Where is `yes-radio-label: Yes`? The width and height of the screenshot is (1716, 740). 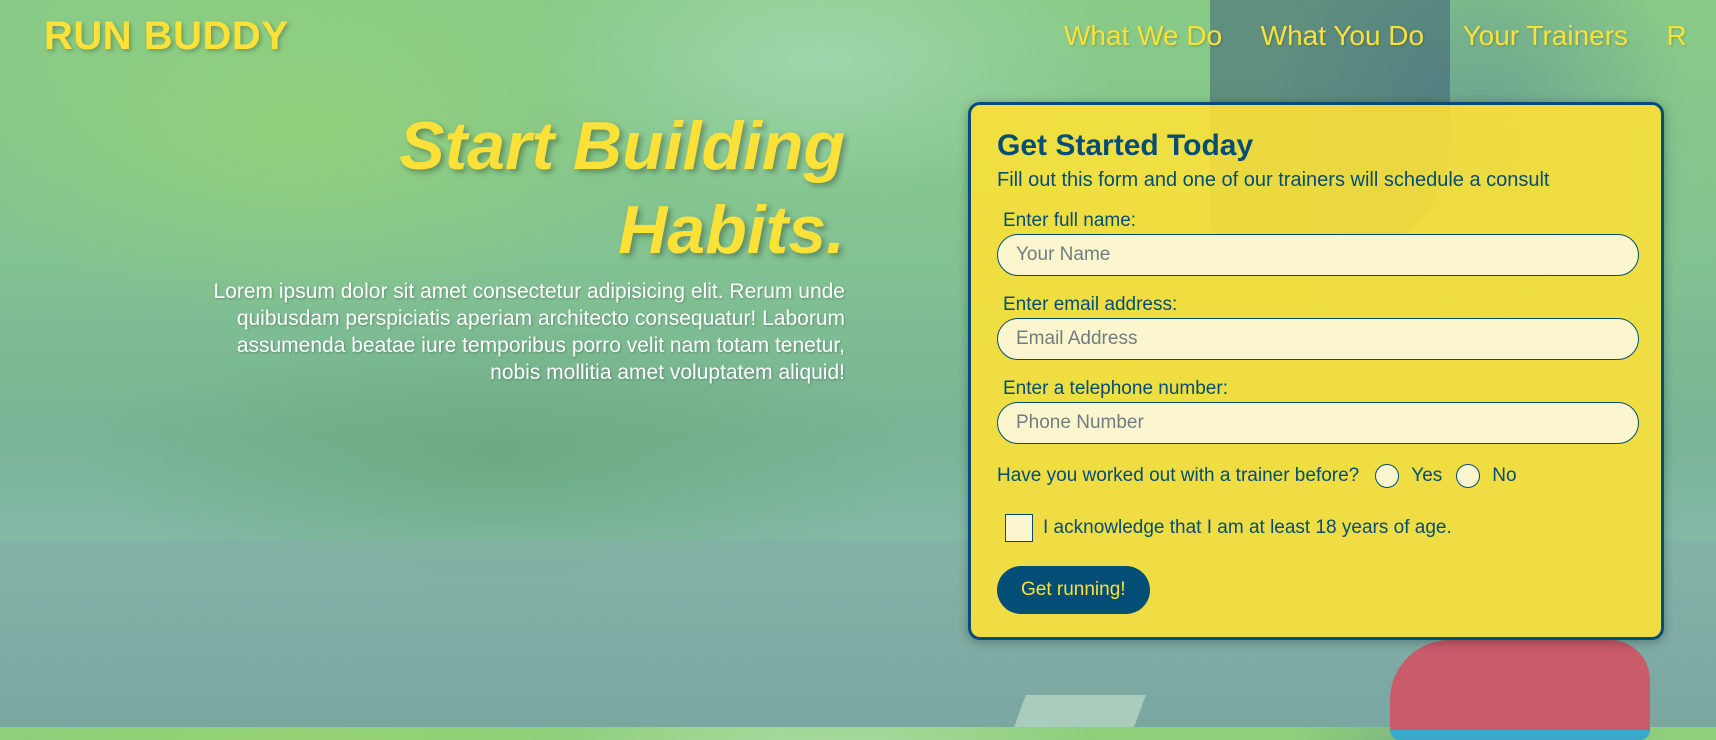
yes-radio-label: Yes is located at coordinates (1426, 476).